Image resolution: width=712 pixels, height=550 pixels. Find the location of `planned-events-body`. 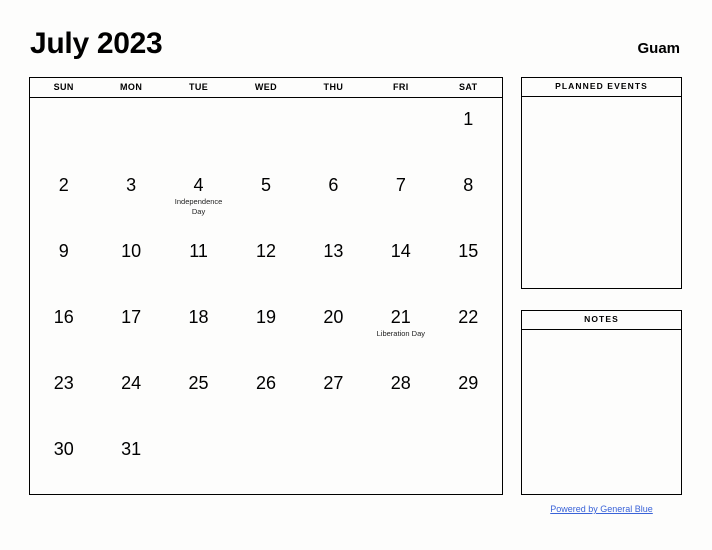

planned-events-body is located at coordinates (601, 192).